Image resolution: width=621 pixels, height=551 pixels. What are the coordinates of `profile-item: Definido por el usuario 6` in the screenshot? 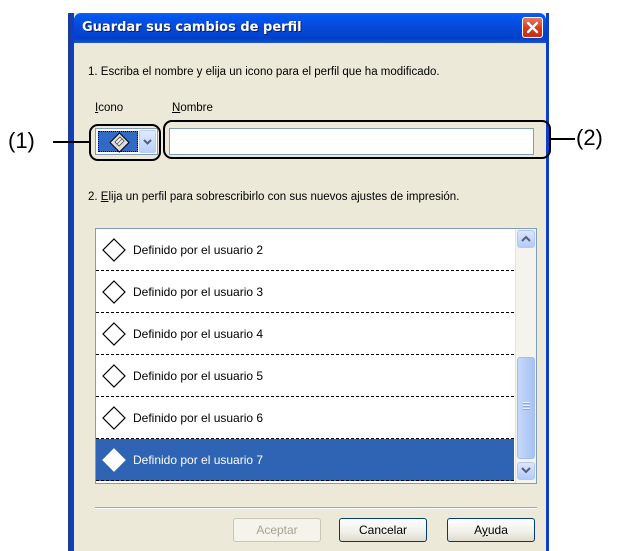 It's located at (305, 418).